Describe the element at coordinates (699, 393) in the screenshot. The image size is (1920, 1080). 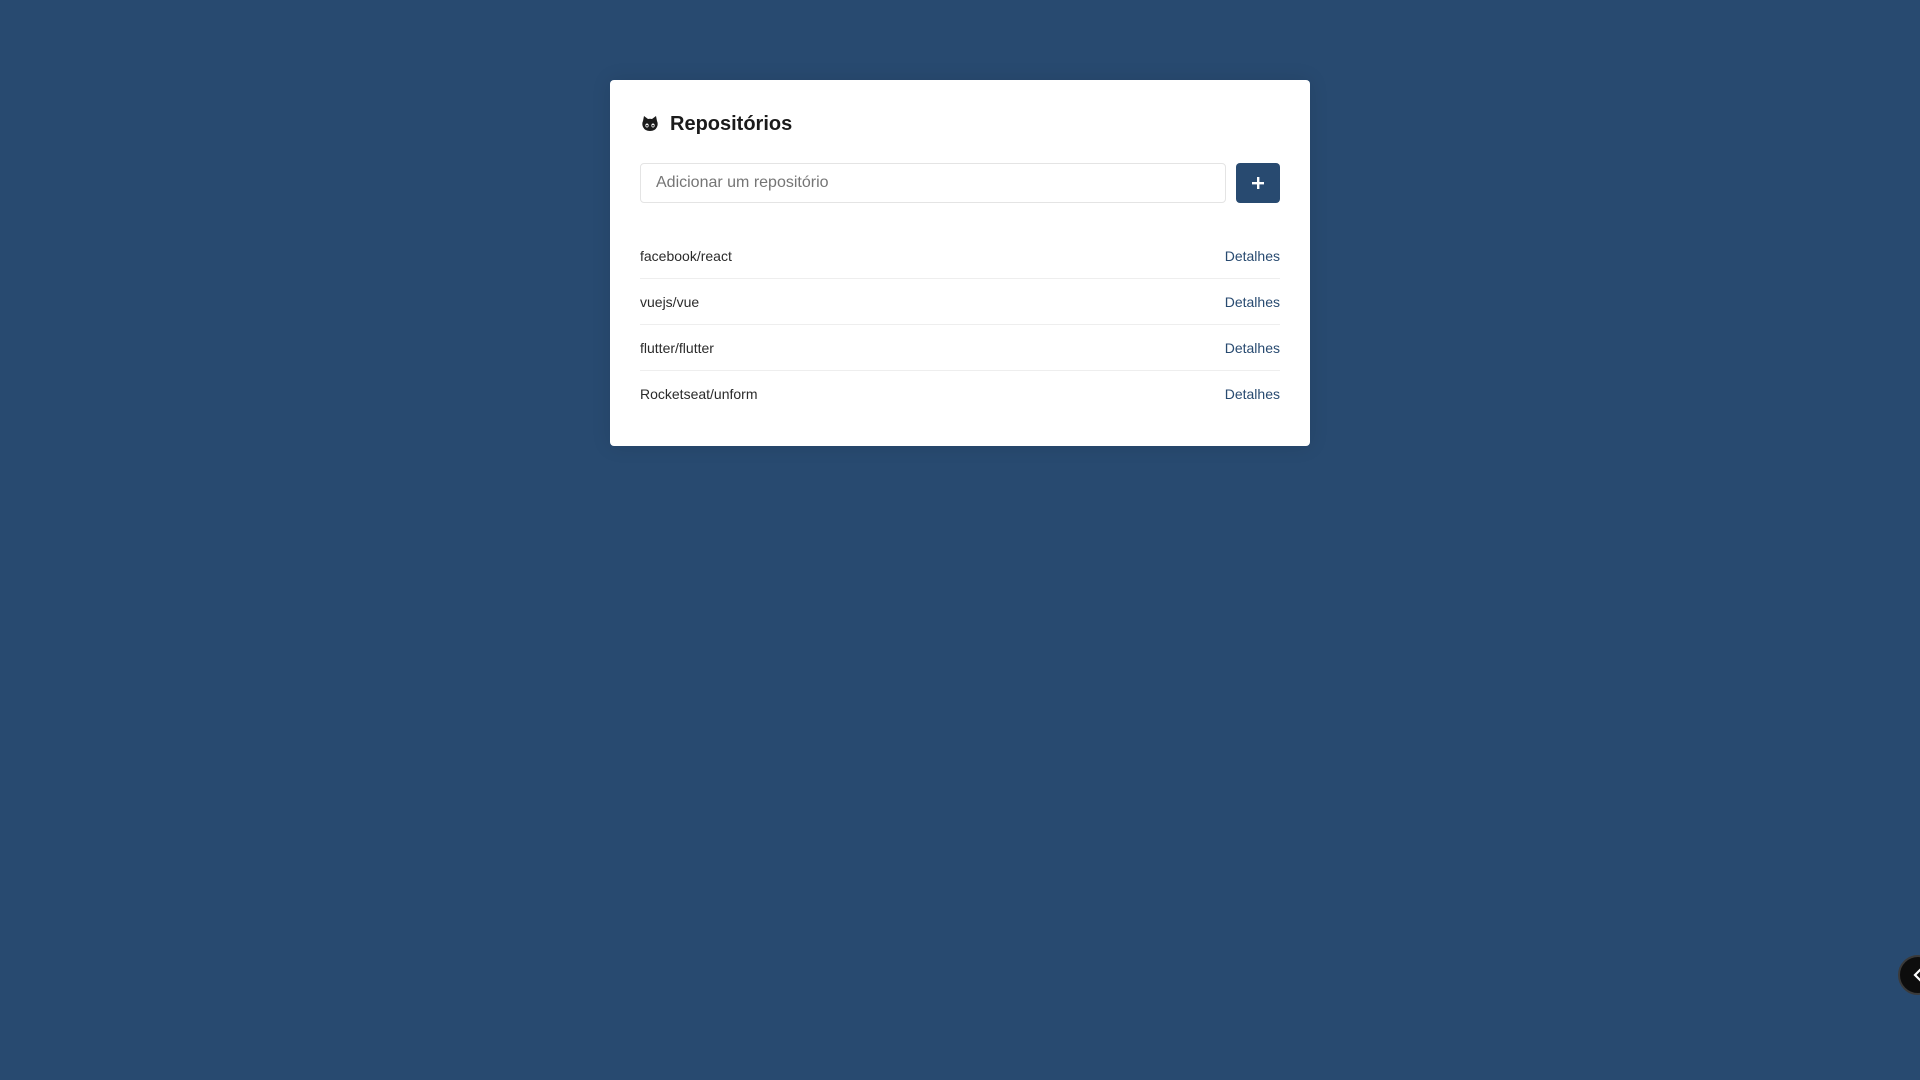
I see `repository-name: Rocketseat/unform` at that location.